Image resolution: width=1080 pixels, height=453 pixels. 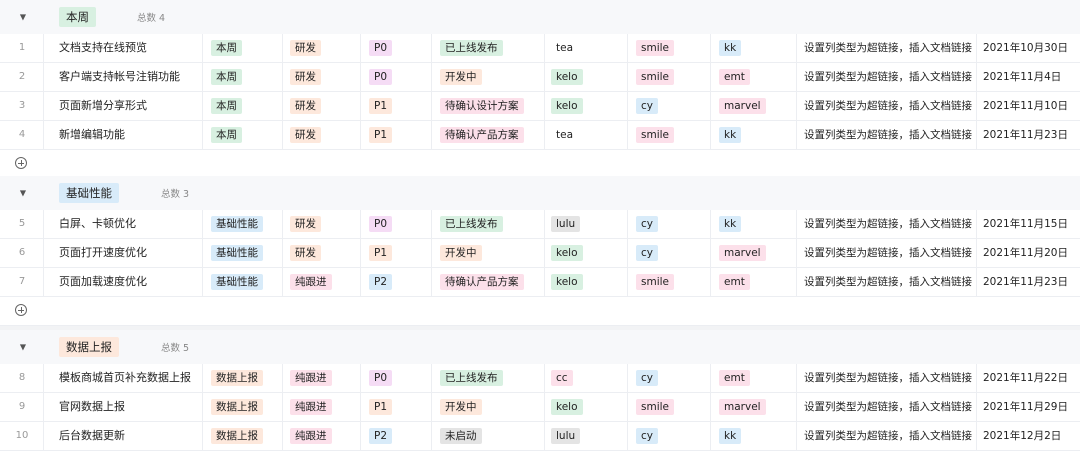 I want to click on row-title: 新增编辑功能, so click(x=92, y=135).